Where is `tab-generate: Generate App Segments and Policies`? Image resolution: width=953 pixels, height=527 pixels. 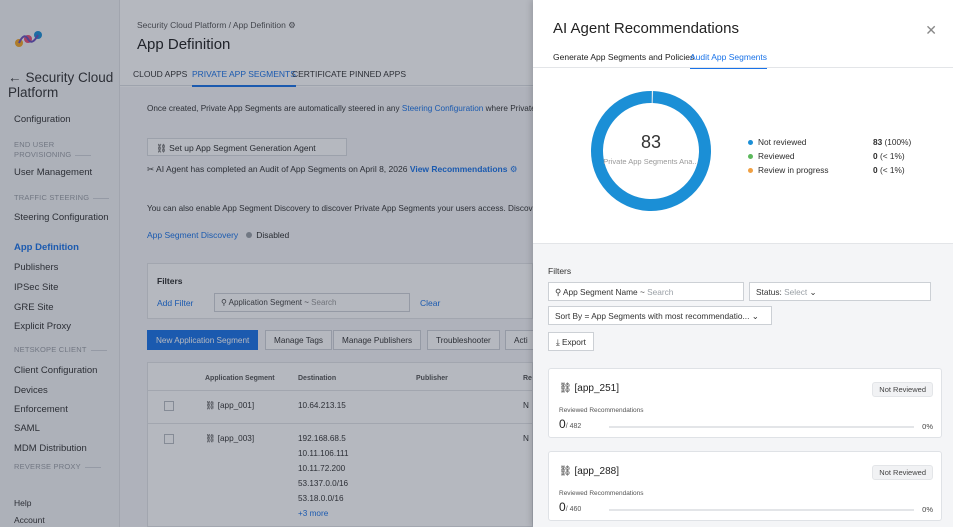 tab-generate: Generate App Segments and Policies is located at coordinates (623, 57).